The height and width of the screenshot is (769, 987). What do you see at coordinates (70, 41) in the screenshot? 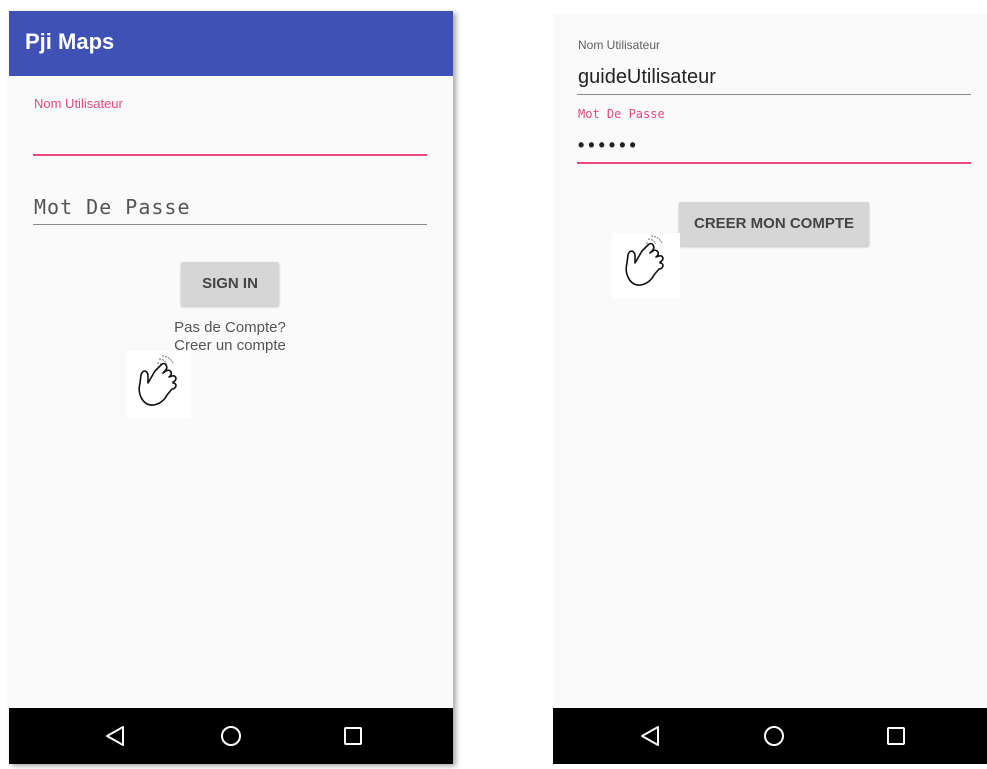
I see `app-title: Pji Maps` at bounding box center [70, 41].